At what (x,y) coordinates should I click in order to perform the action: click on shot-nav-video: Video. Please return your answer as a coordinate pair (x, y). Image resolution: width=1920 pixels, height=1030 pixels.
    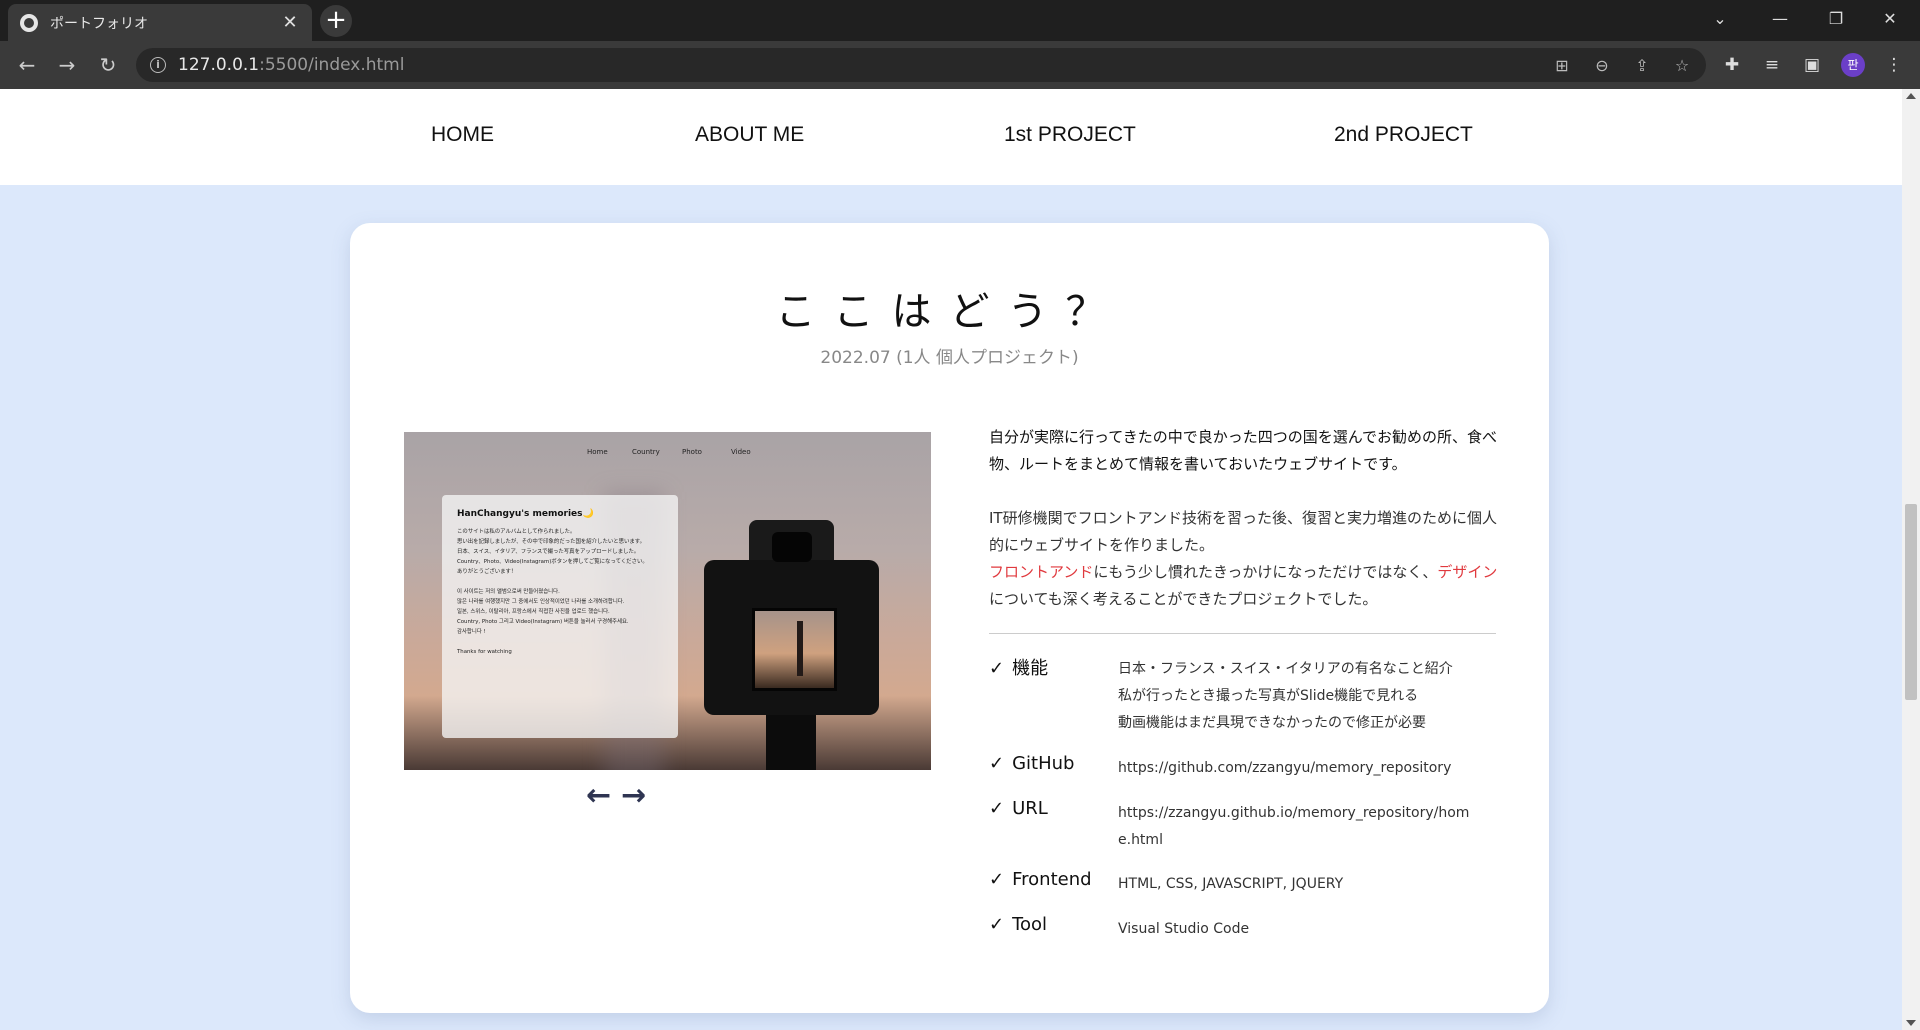
    Looking at the image, I should click on (741, 452).